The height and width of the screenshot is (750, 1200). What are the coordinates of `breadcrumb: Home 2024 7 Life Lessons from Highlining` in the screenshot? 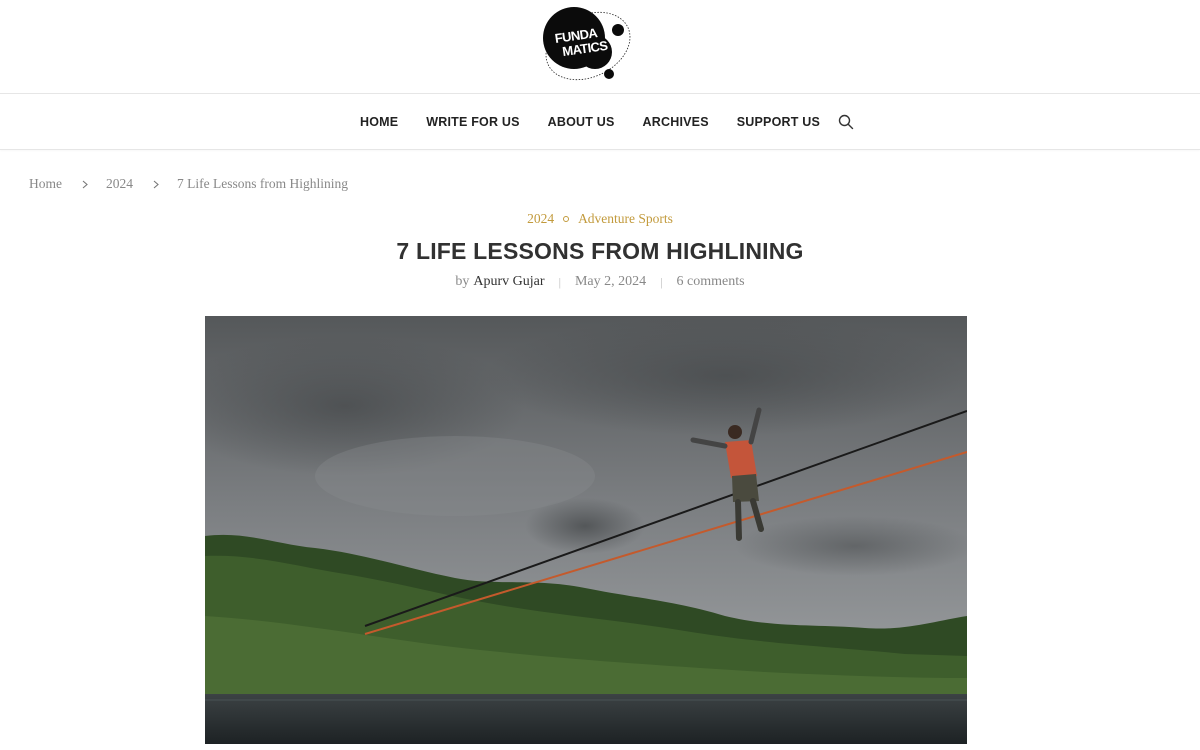 It's located at (188, 184).